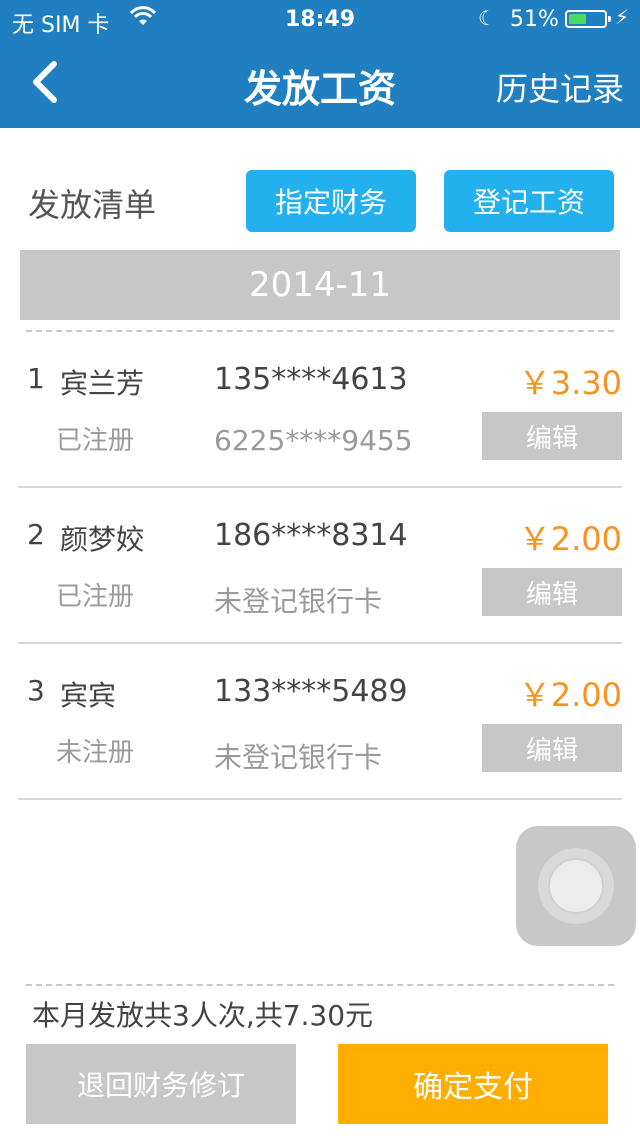 This screenshot has height=1136, width=640. Describe the element at coordinates (313, 440) in the screenshot. I see `bank-card: 6225****9455` at that location.